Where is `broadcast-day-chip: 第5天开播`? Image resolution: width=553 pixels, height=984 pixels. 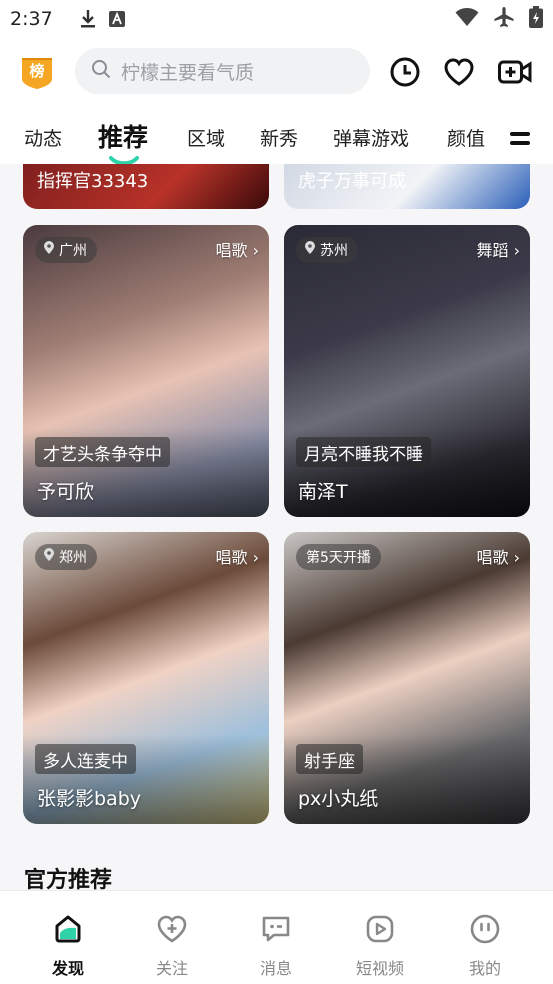
broadcast-day-chip: 第5天开播 is located at coordinates (338, 557).